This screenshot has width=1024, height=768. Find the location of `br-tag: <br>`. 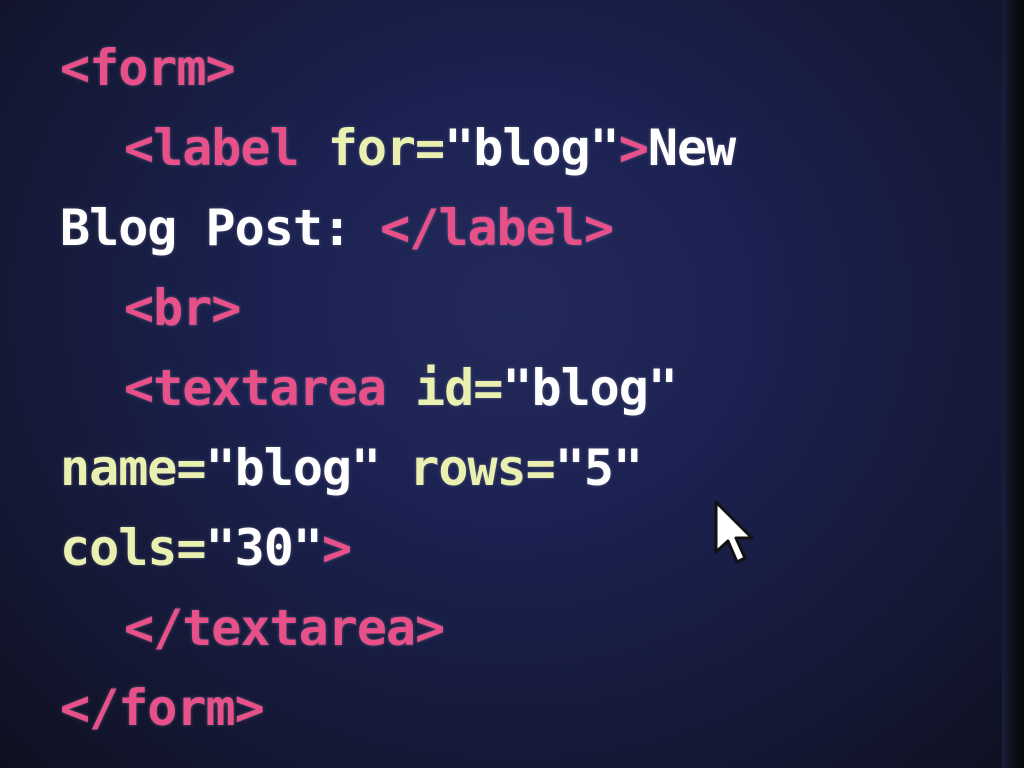

br-tag: <br> is located at coordinates (182, 308).